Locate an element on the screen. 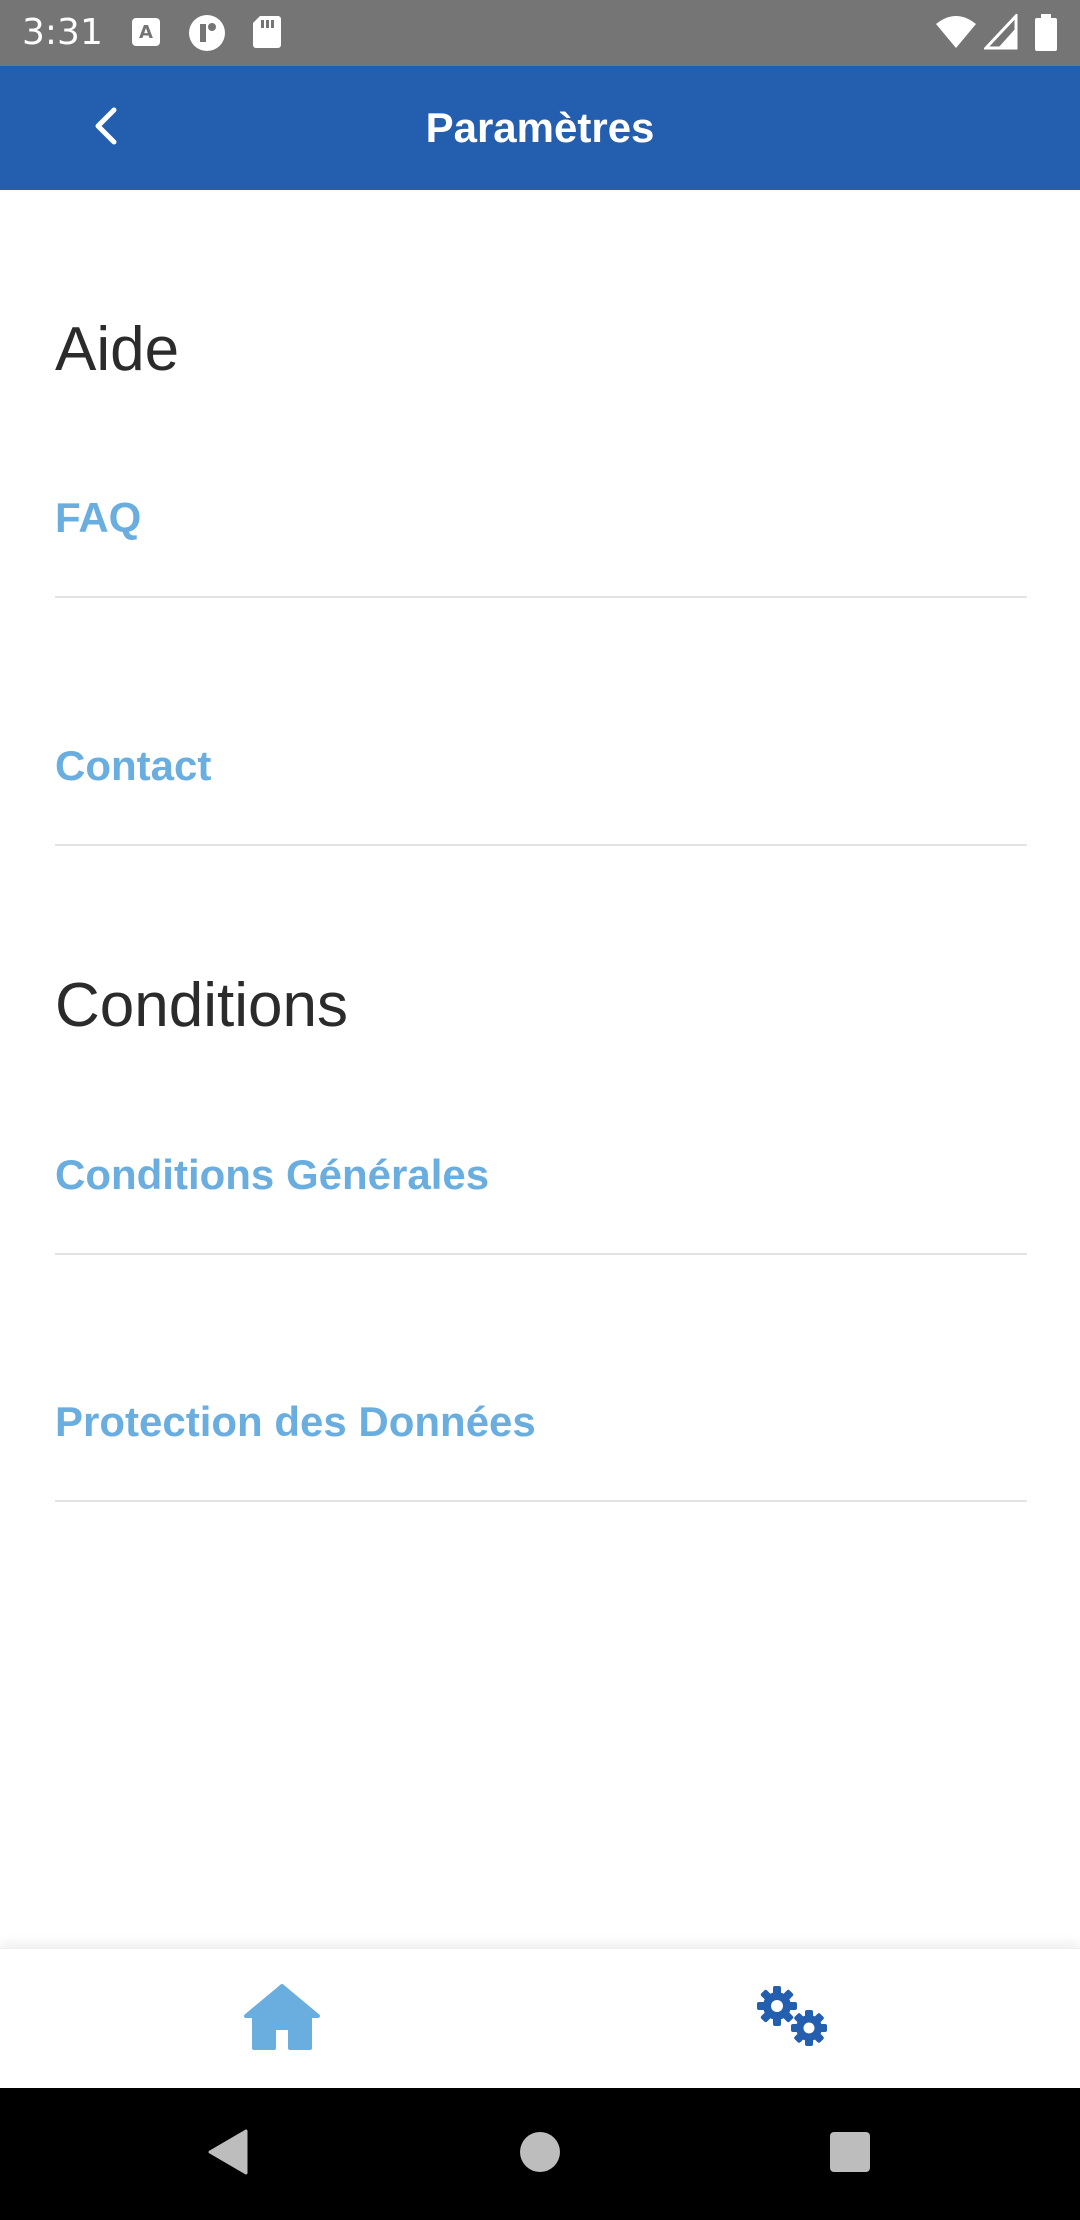  status-bar: 3:31 A is located at coordinates (540, 33).